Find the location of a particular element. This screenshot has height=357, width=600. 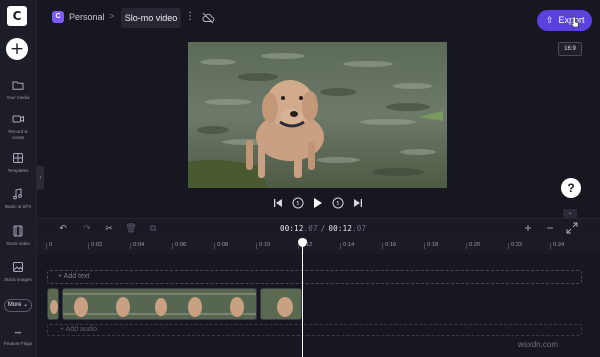

ruler-tick: 0:06 is located at coordinates (179, 245).